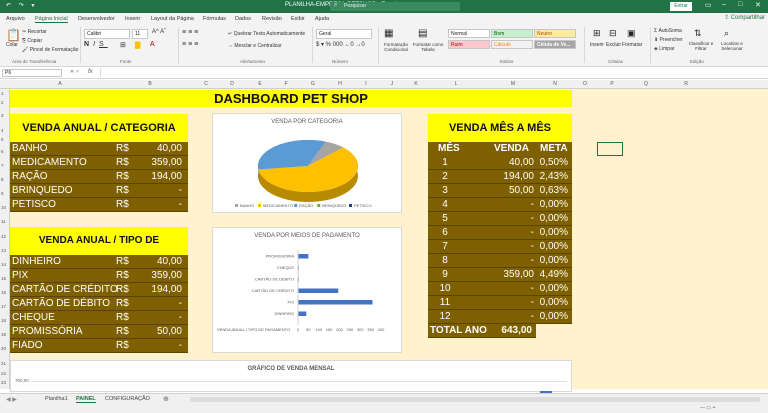 This screenshot has height=413, width=768. I want to click on sort-filter-icon: ⇅, so click(698, 33).